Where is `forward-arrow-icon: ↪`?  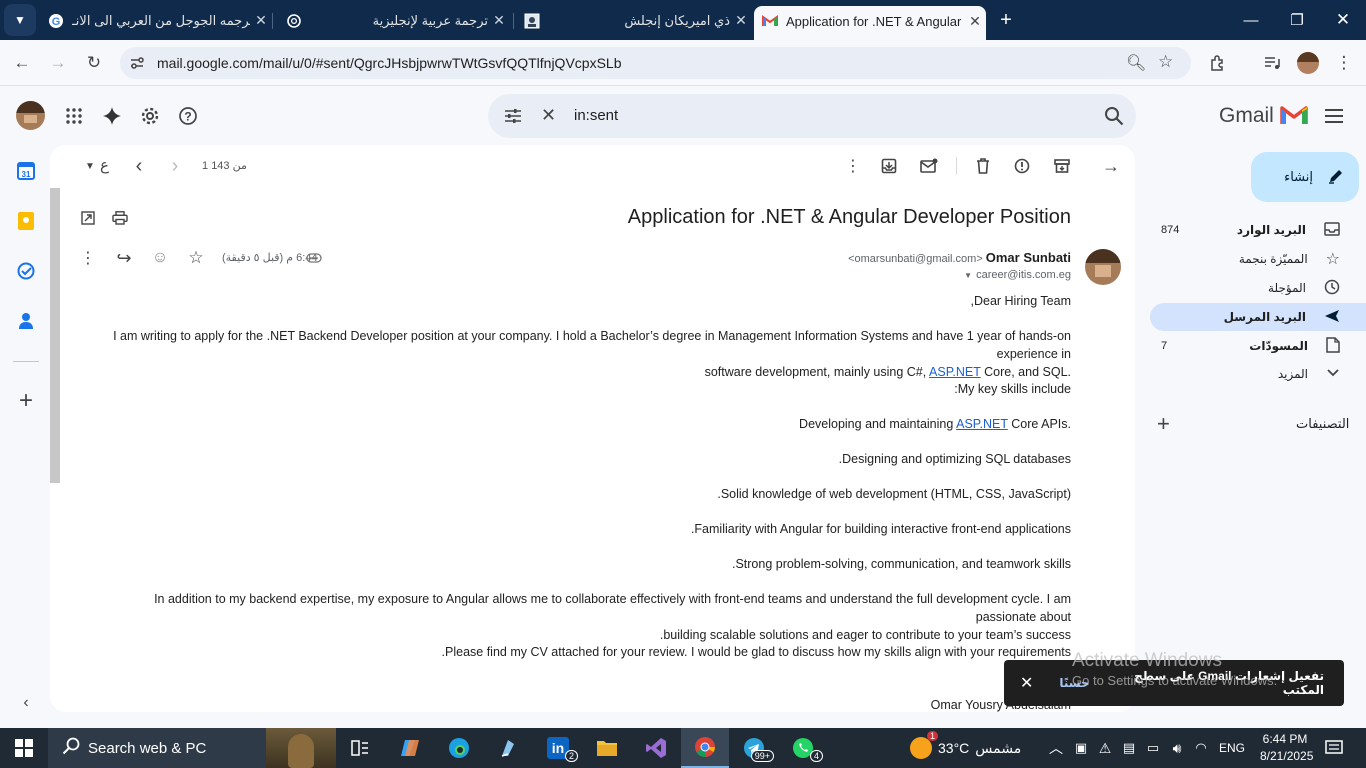 forward-arrow-icon: ↪ is located at coordinates (124, 258).